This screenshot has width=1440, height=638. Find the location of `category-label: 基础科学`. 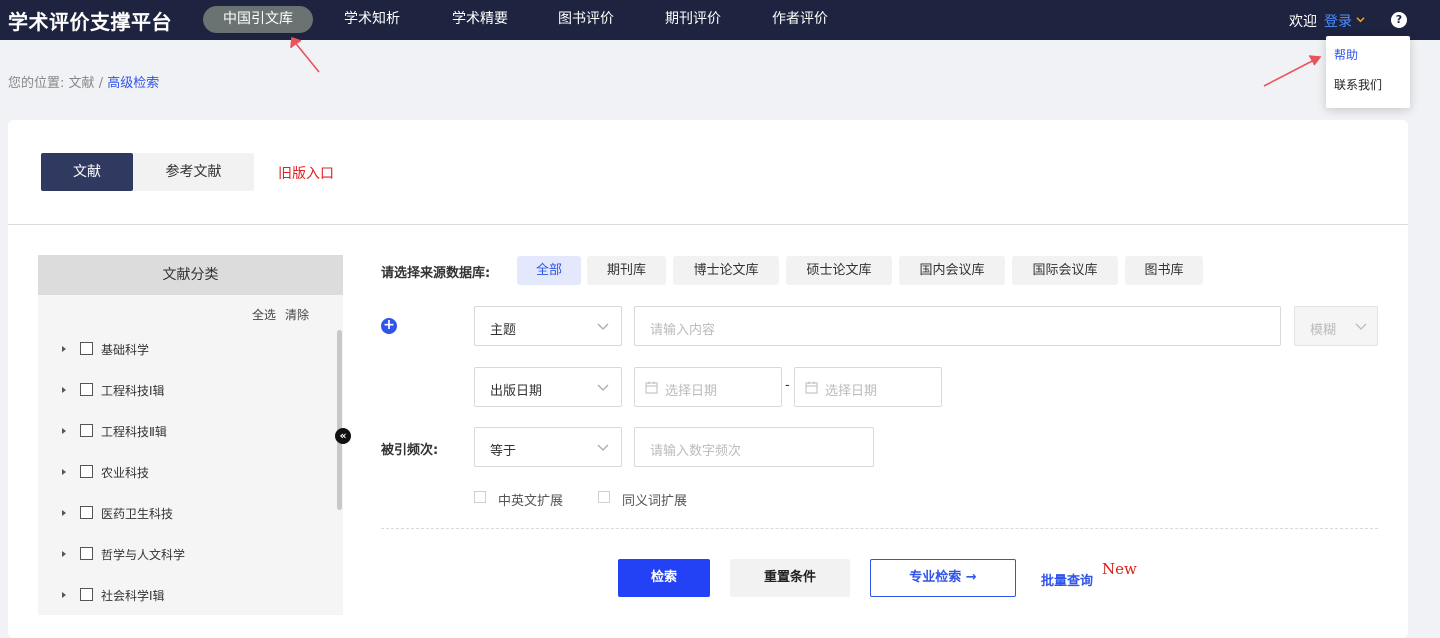

category-label: 基础科学 is located at coordinates (125, 350).